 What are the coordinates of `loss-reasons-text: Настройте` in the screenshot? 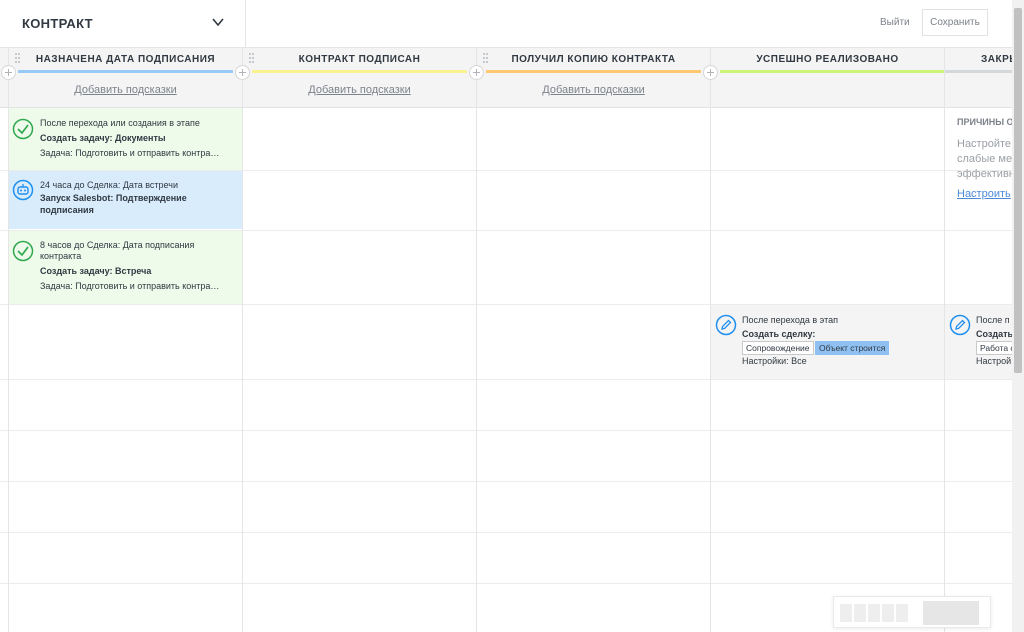 It's located at (984, 144).